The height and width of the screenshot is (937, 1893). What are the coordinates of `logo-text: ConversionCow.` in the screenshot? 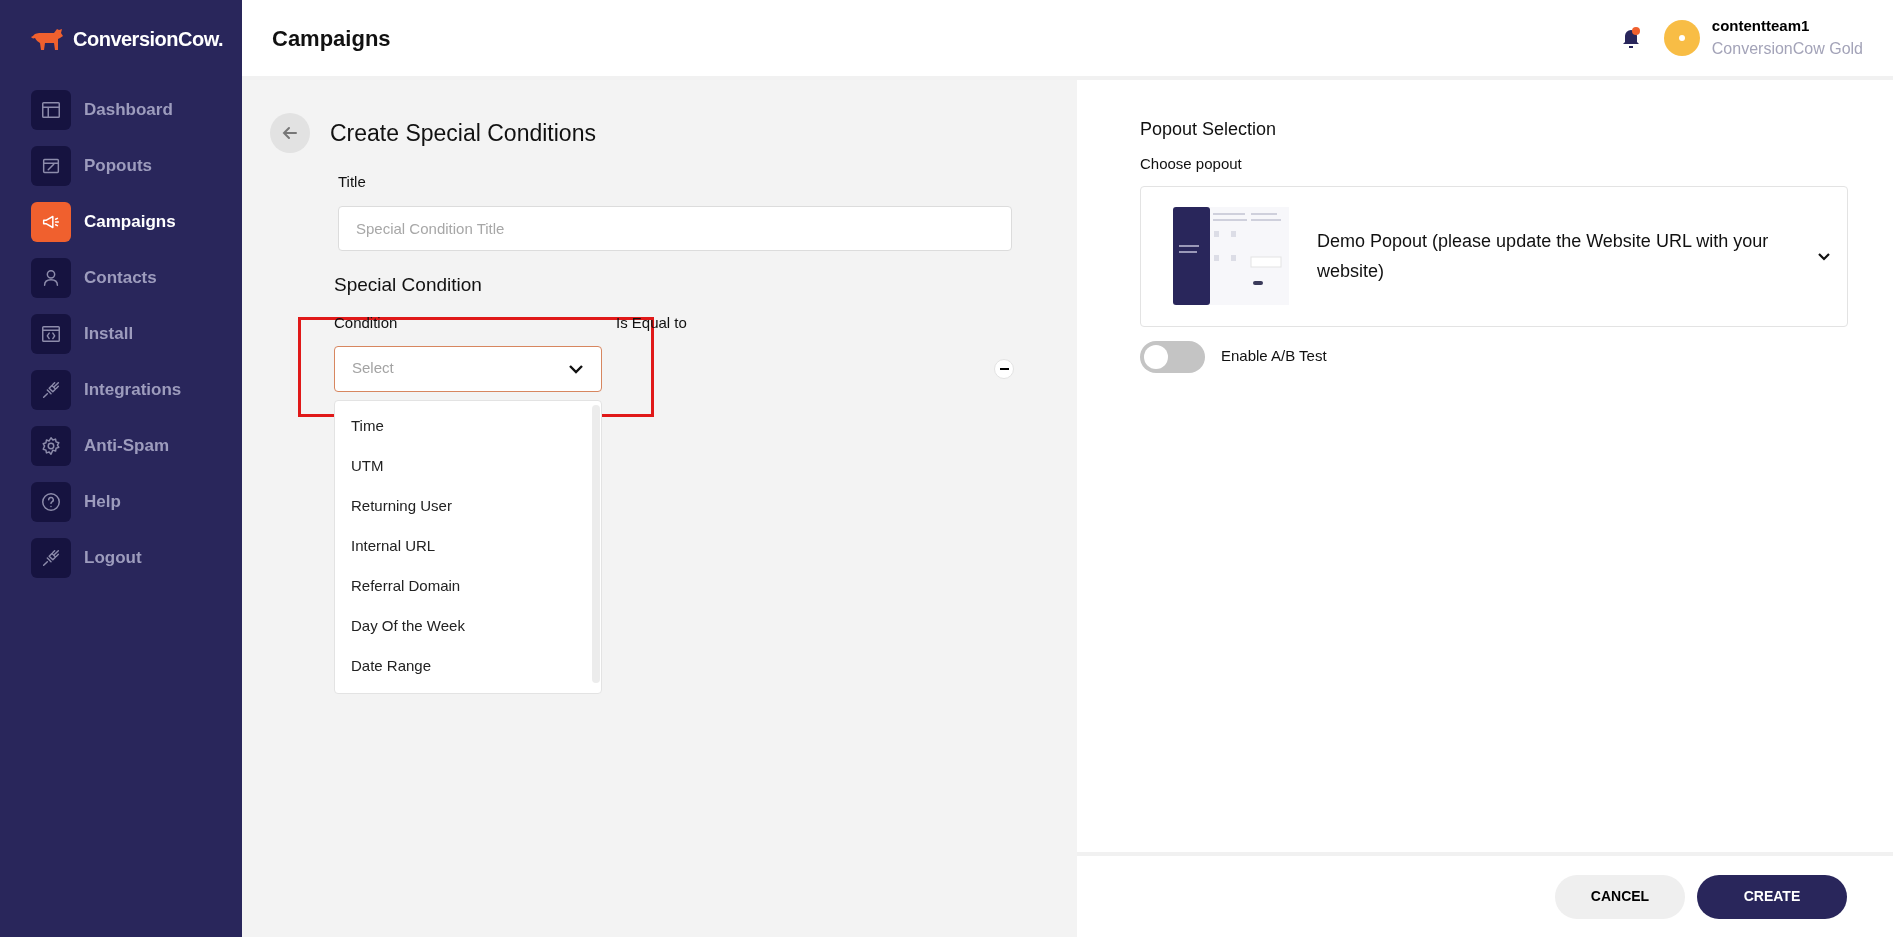 It's located at (148, 39).